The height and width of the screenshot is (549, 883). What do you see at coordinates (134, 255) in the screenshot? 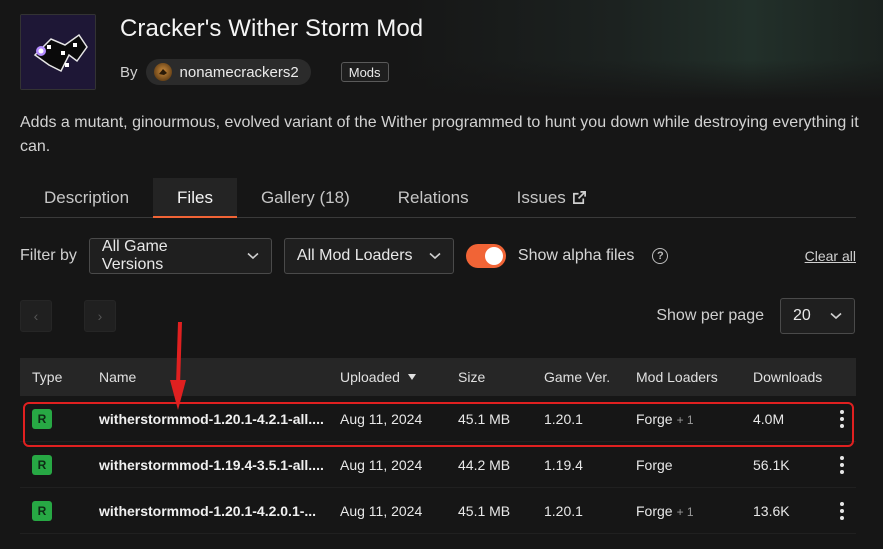
I see `game-versions-value: All Game Versions` at bounding box center [134, 255].